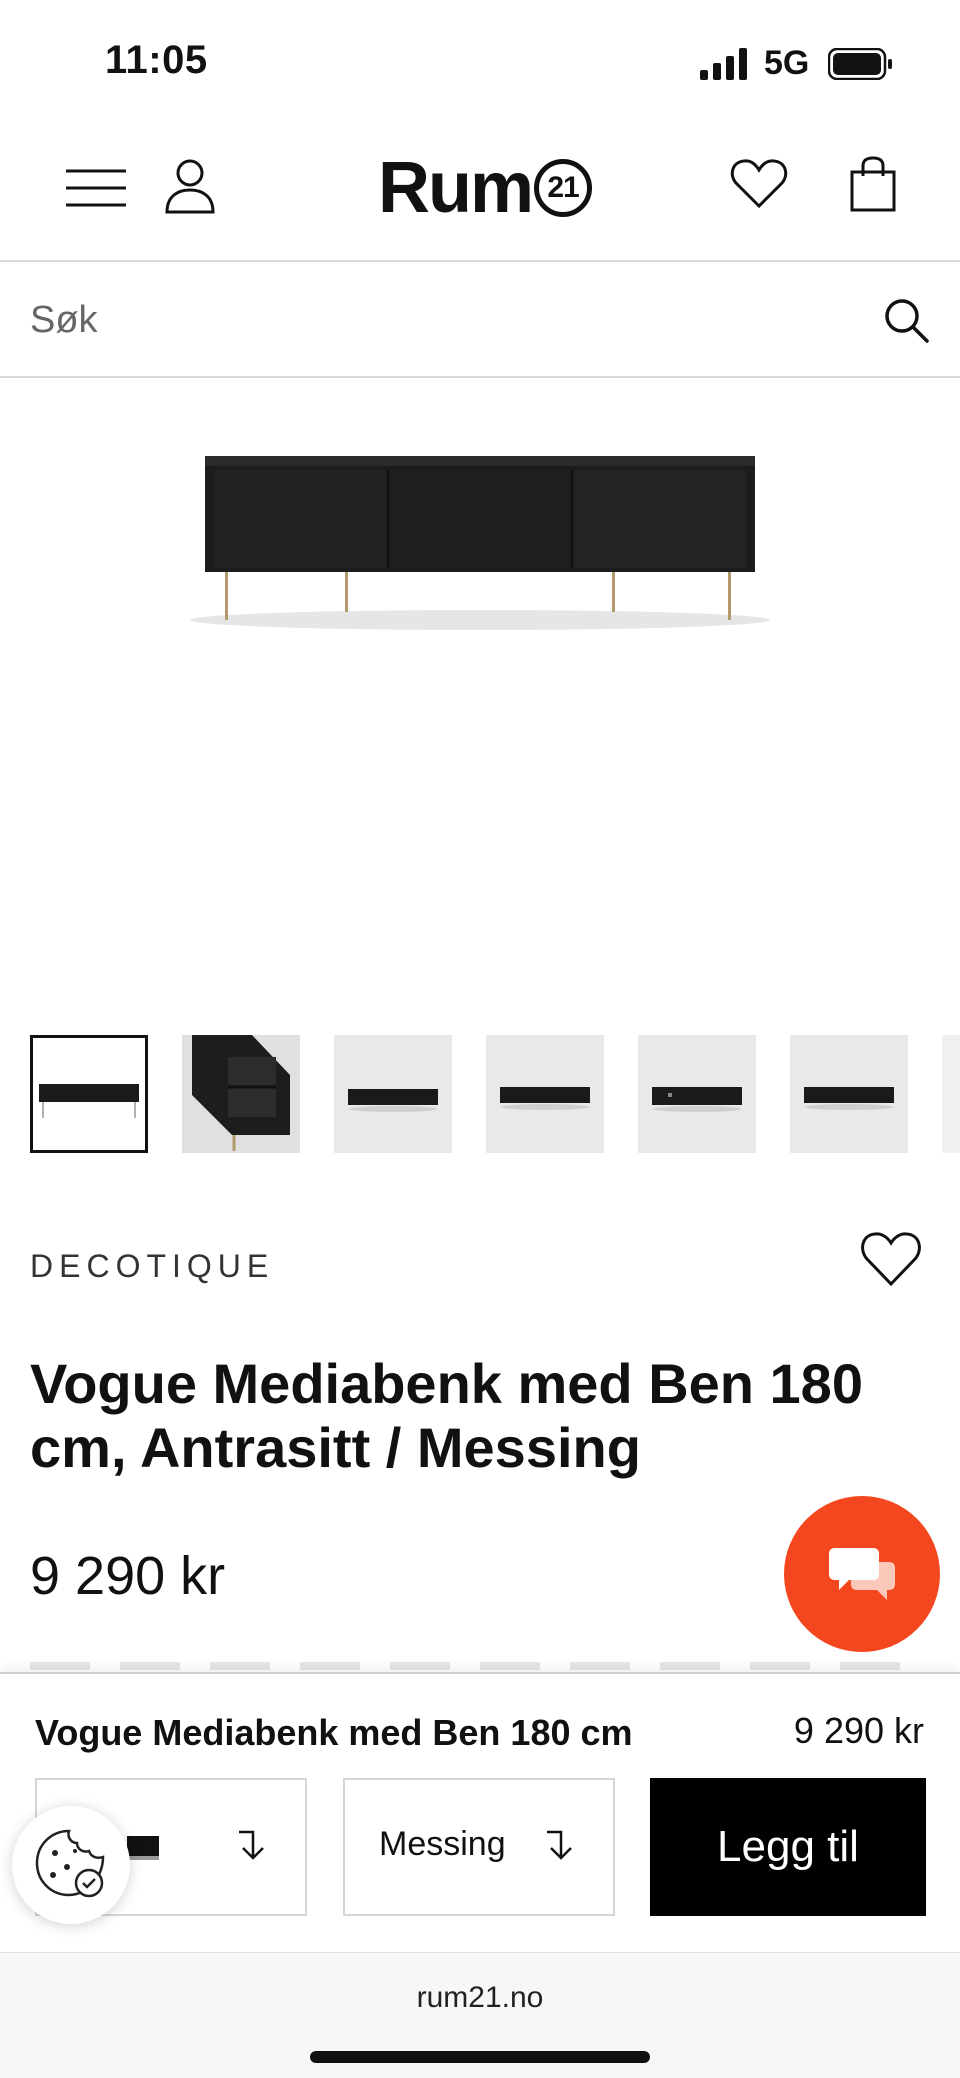 The image size is (960, 2078). Describe the element at coordinates (723, 64) in the screenshot. I see `signal-icon` at that location.